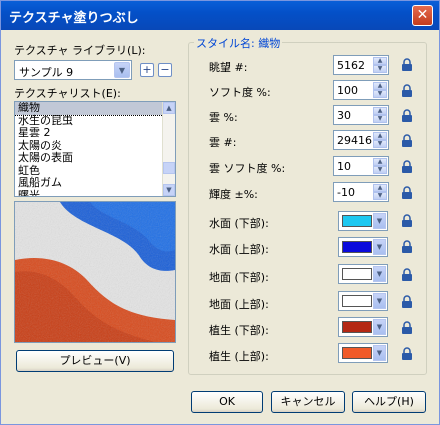  Describe the element at coordinates (344, 115) in the screenshot. I see `param-value: 30` at that location.